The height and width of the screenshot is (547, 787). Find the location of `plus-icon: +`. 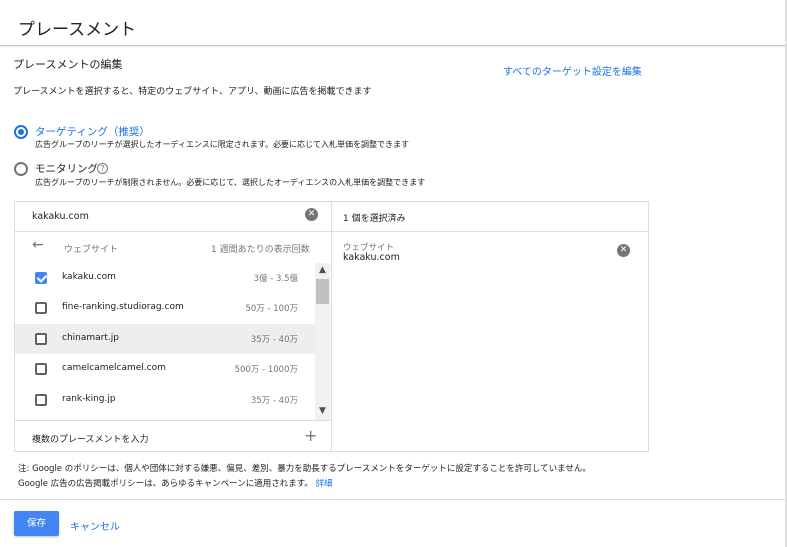

plus-icon: + is located at coordinates (310, 435).